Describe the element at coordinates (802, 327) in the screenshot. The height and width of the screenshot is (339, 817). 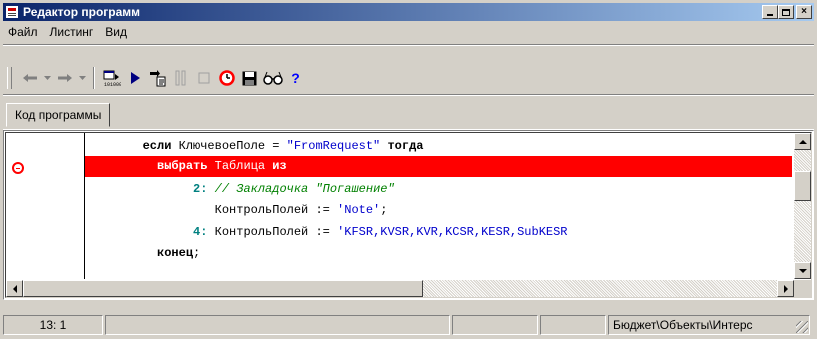
I see `resize-grip-icon` at that location.